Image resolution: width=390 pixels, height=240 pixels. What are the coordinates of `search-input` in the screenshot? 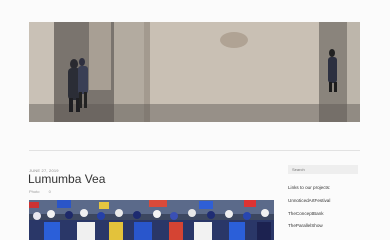 It's located at (323, 169).